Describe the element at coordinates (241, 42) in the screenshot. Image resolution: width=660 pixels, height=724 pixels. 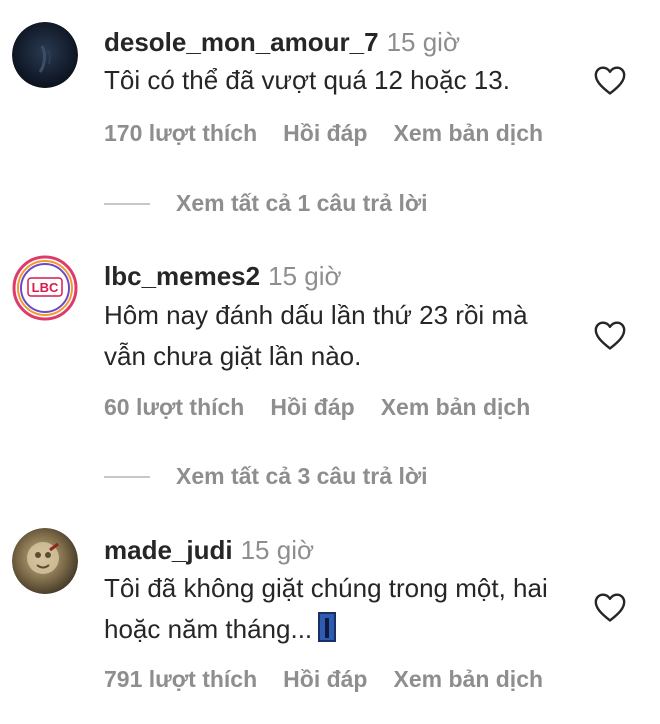
I see `username-link: desole_mon_amour_7` at that location.